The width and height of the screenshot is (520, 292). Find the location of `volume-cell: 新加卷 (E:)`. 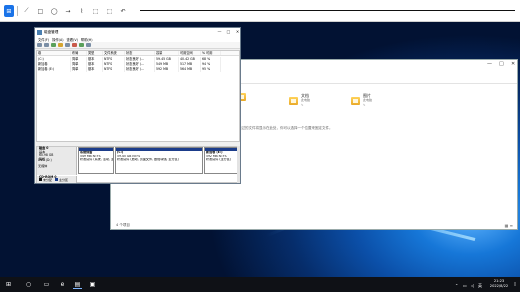

volume-cell: 新加卷 (E:) is located at coordinates (54, 69).